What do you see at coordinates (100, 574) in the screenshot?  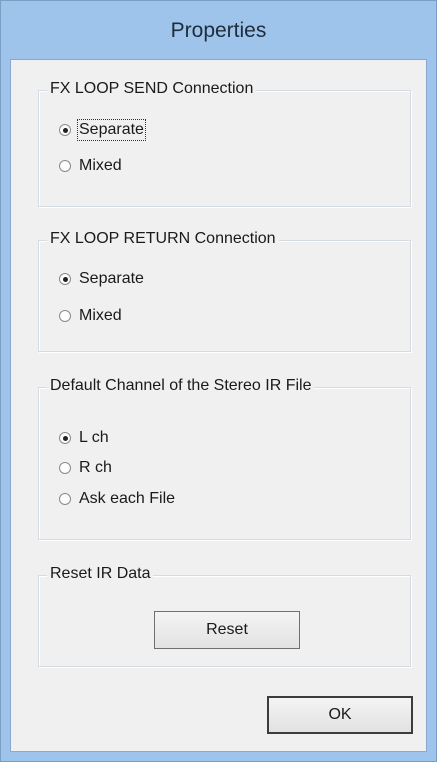 I see `reset-ir-group-caption: Reset IR Data` at bounding box center [100, 574].